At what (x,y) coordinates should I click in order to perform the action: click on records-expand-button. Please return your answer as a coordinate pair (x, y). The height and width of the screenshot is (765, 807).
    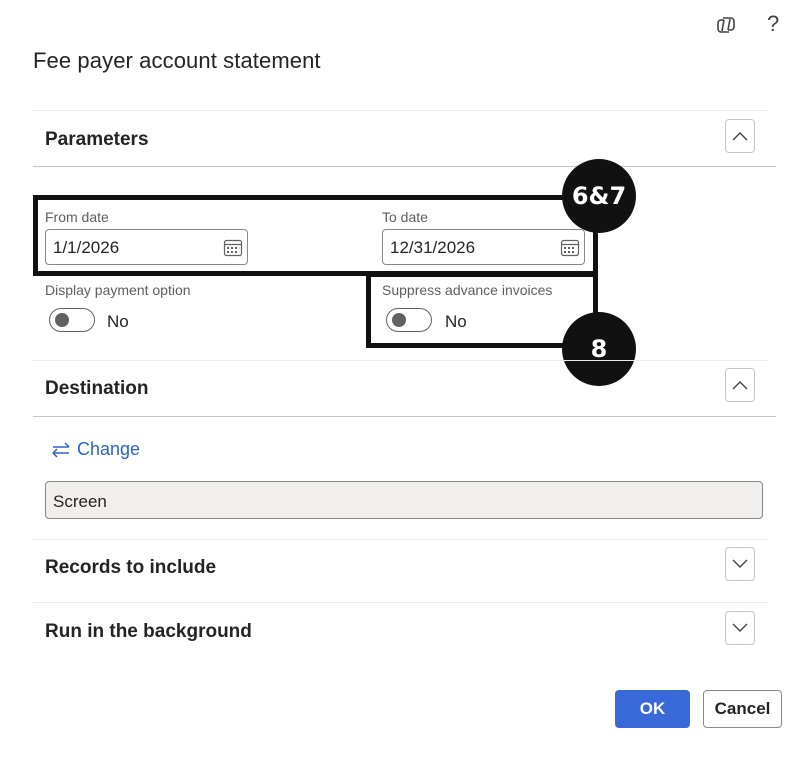
    Looking at the image, I should click on (740, 564).